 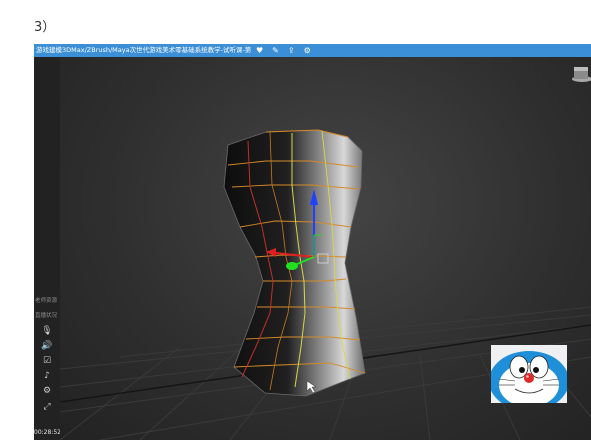 I want to click on step-label: 3）, so click(x=45, y=27).